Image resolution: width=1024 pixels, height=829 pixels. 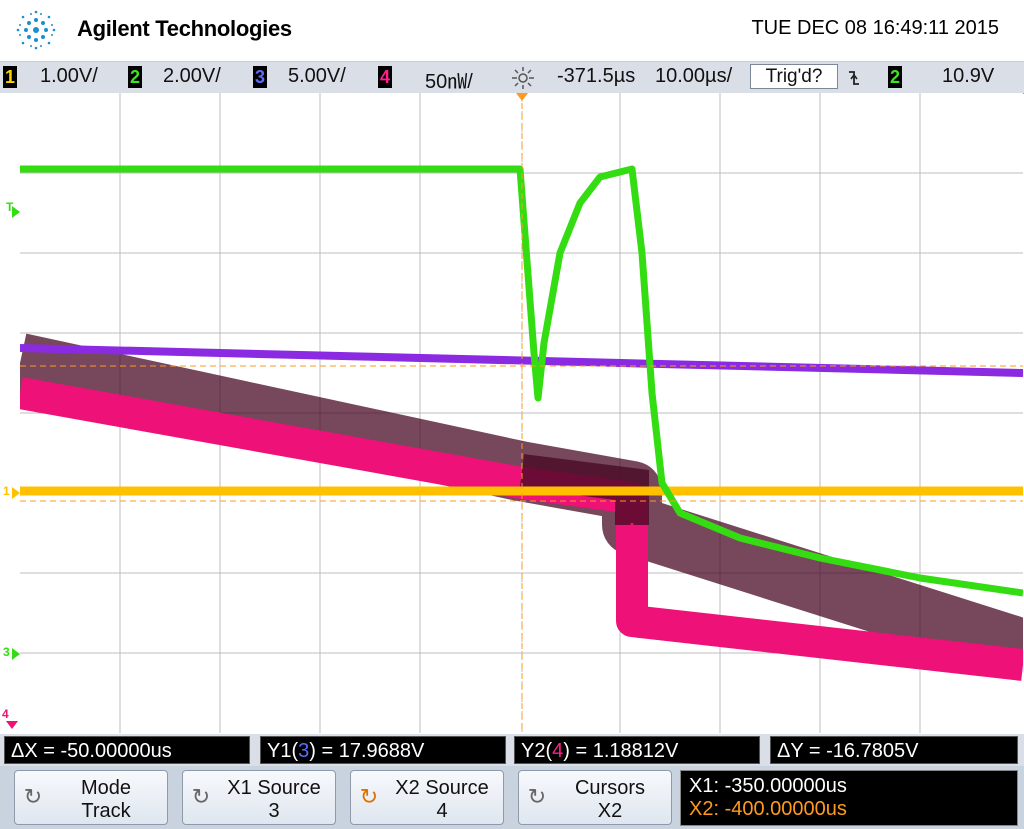 I want to click on ch3-arrow-icon, so click(x=16, y=654).